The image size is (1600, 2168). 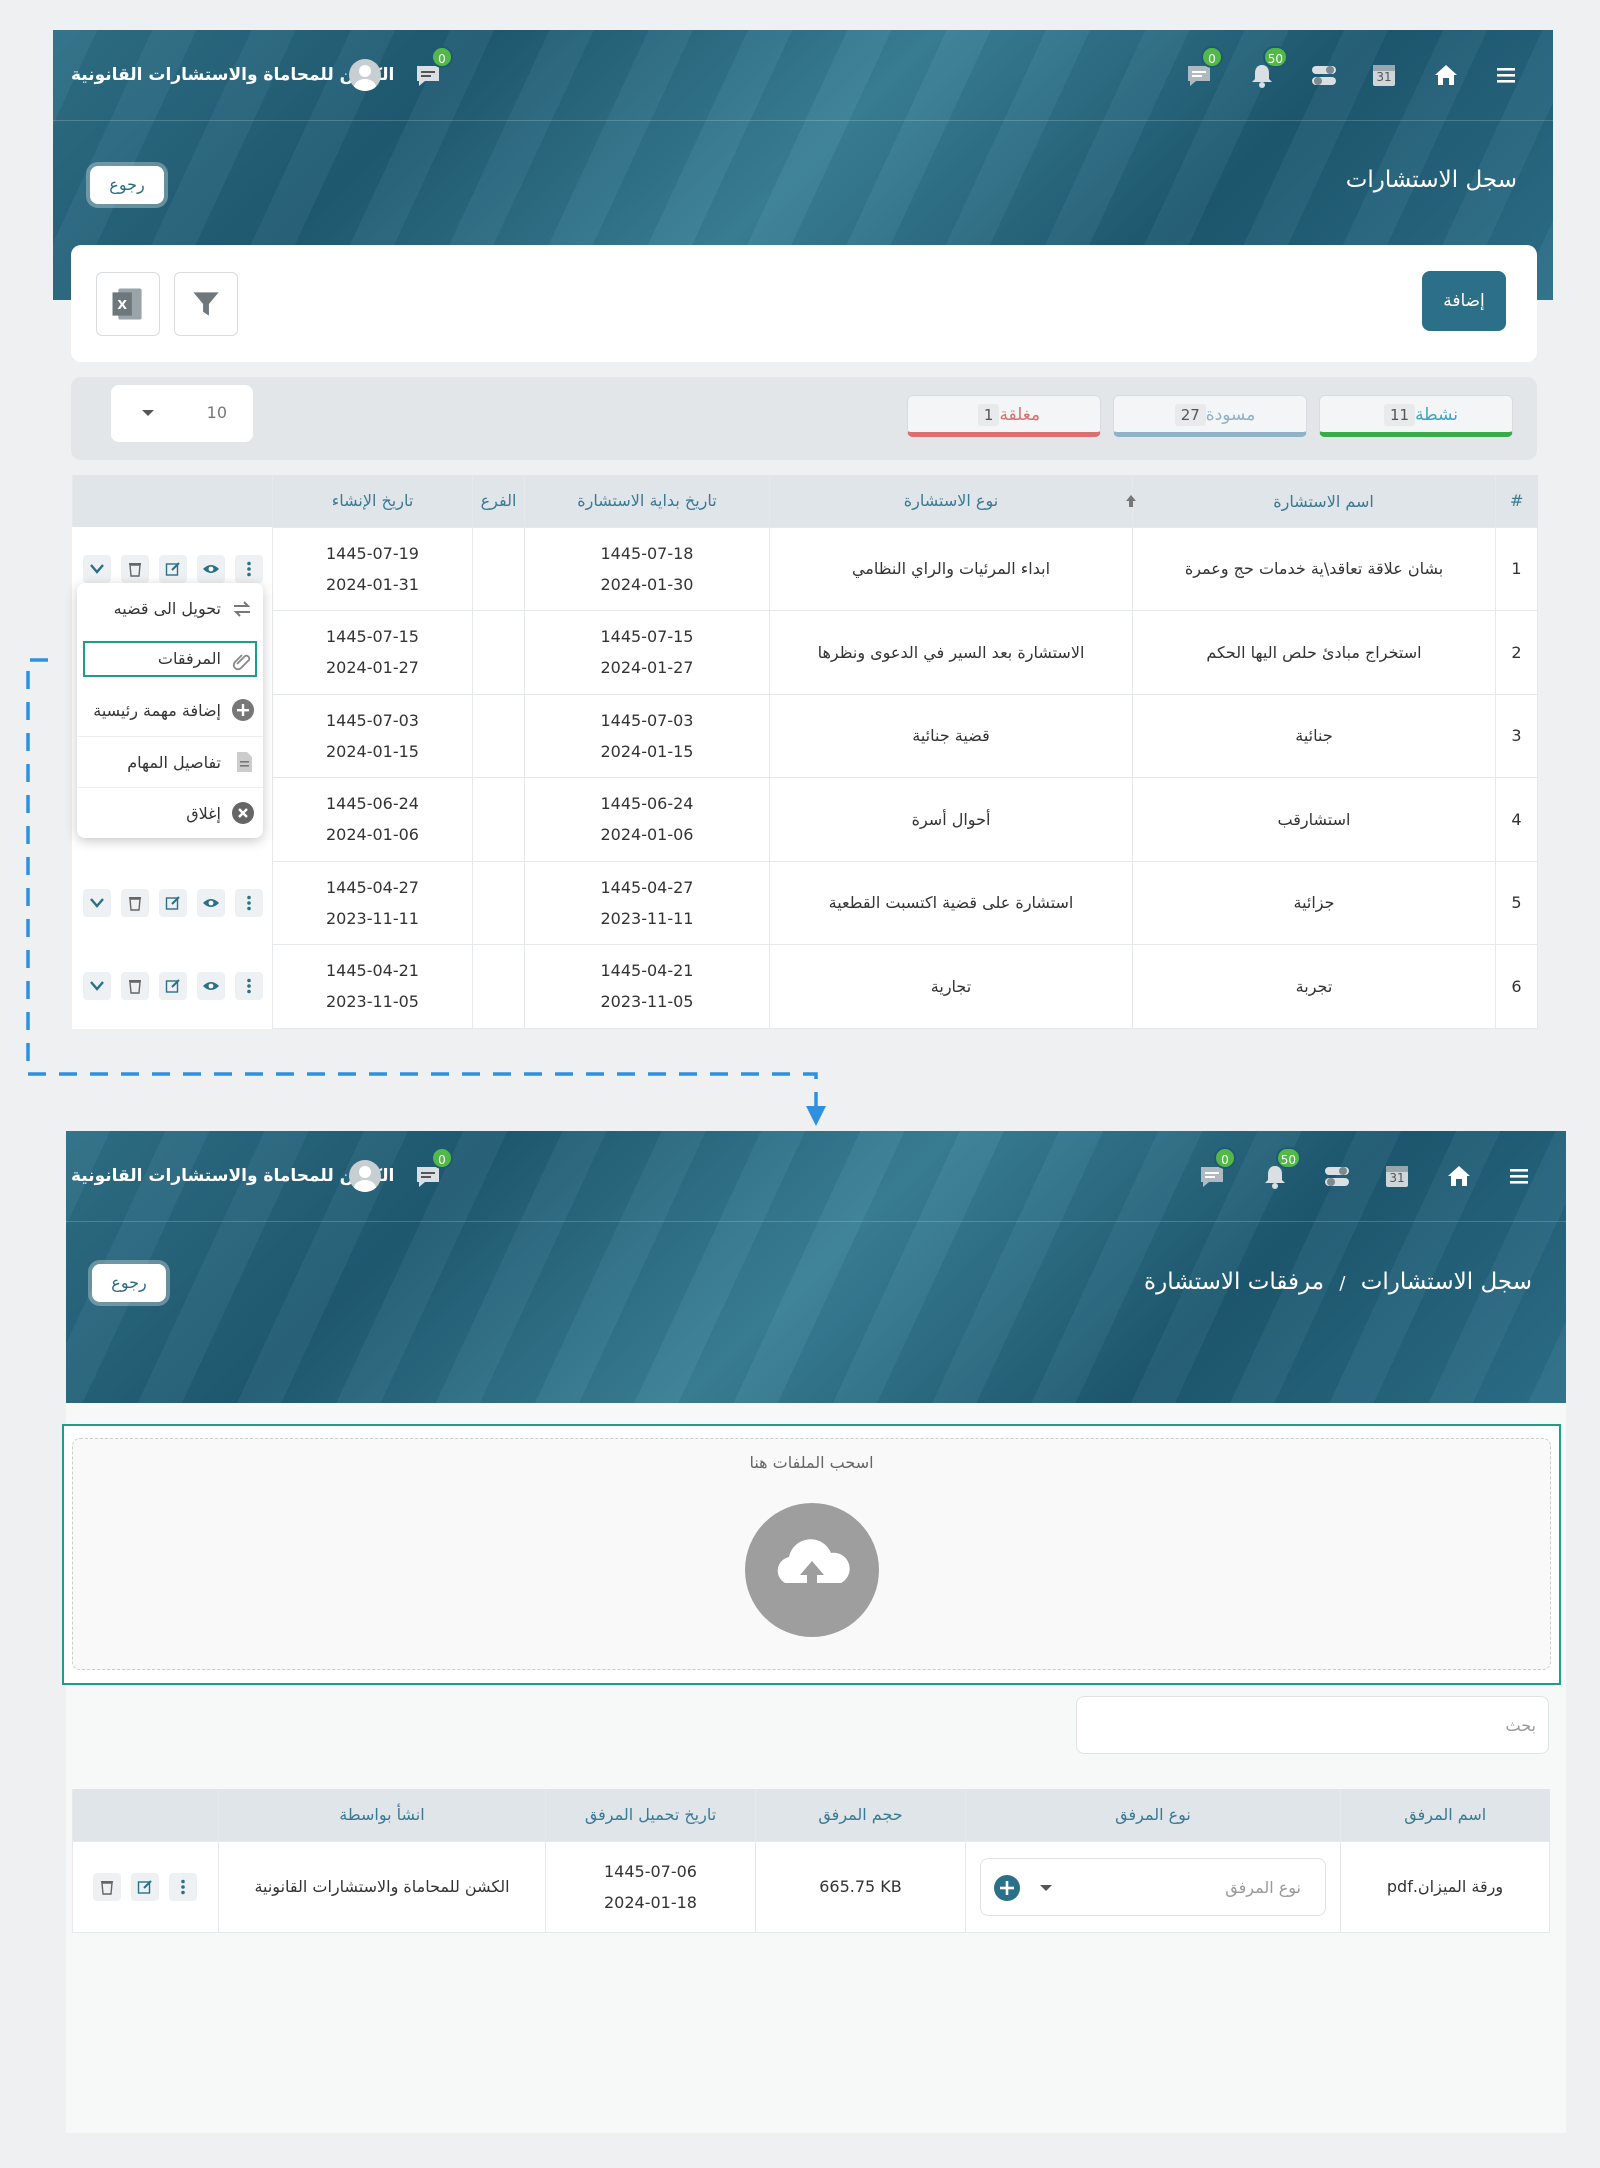 What do you see at coordinates (1210, 416) in the screenshot?
I see `tab-draft: مسودة27` at bounding box center [1210, 416].